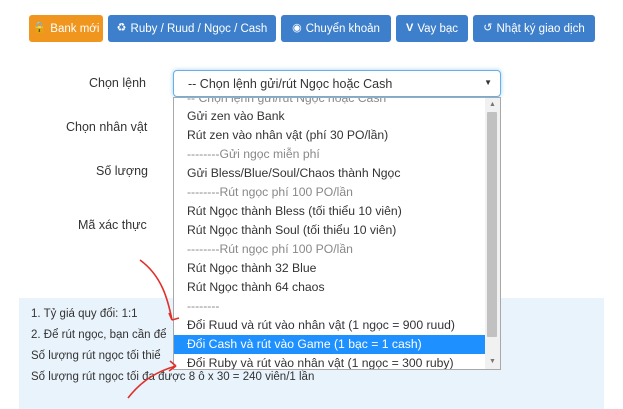  Describe the element at coordinates (39, 28) in the screenshot. I see `lock-icon: 🔒` at that location.